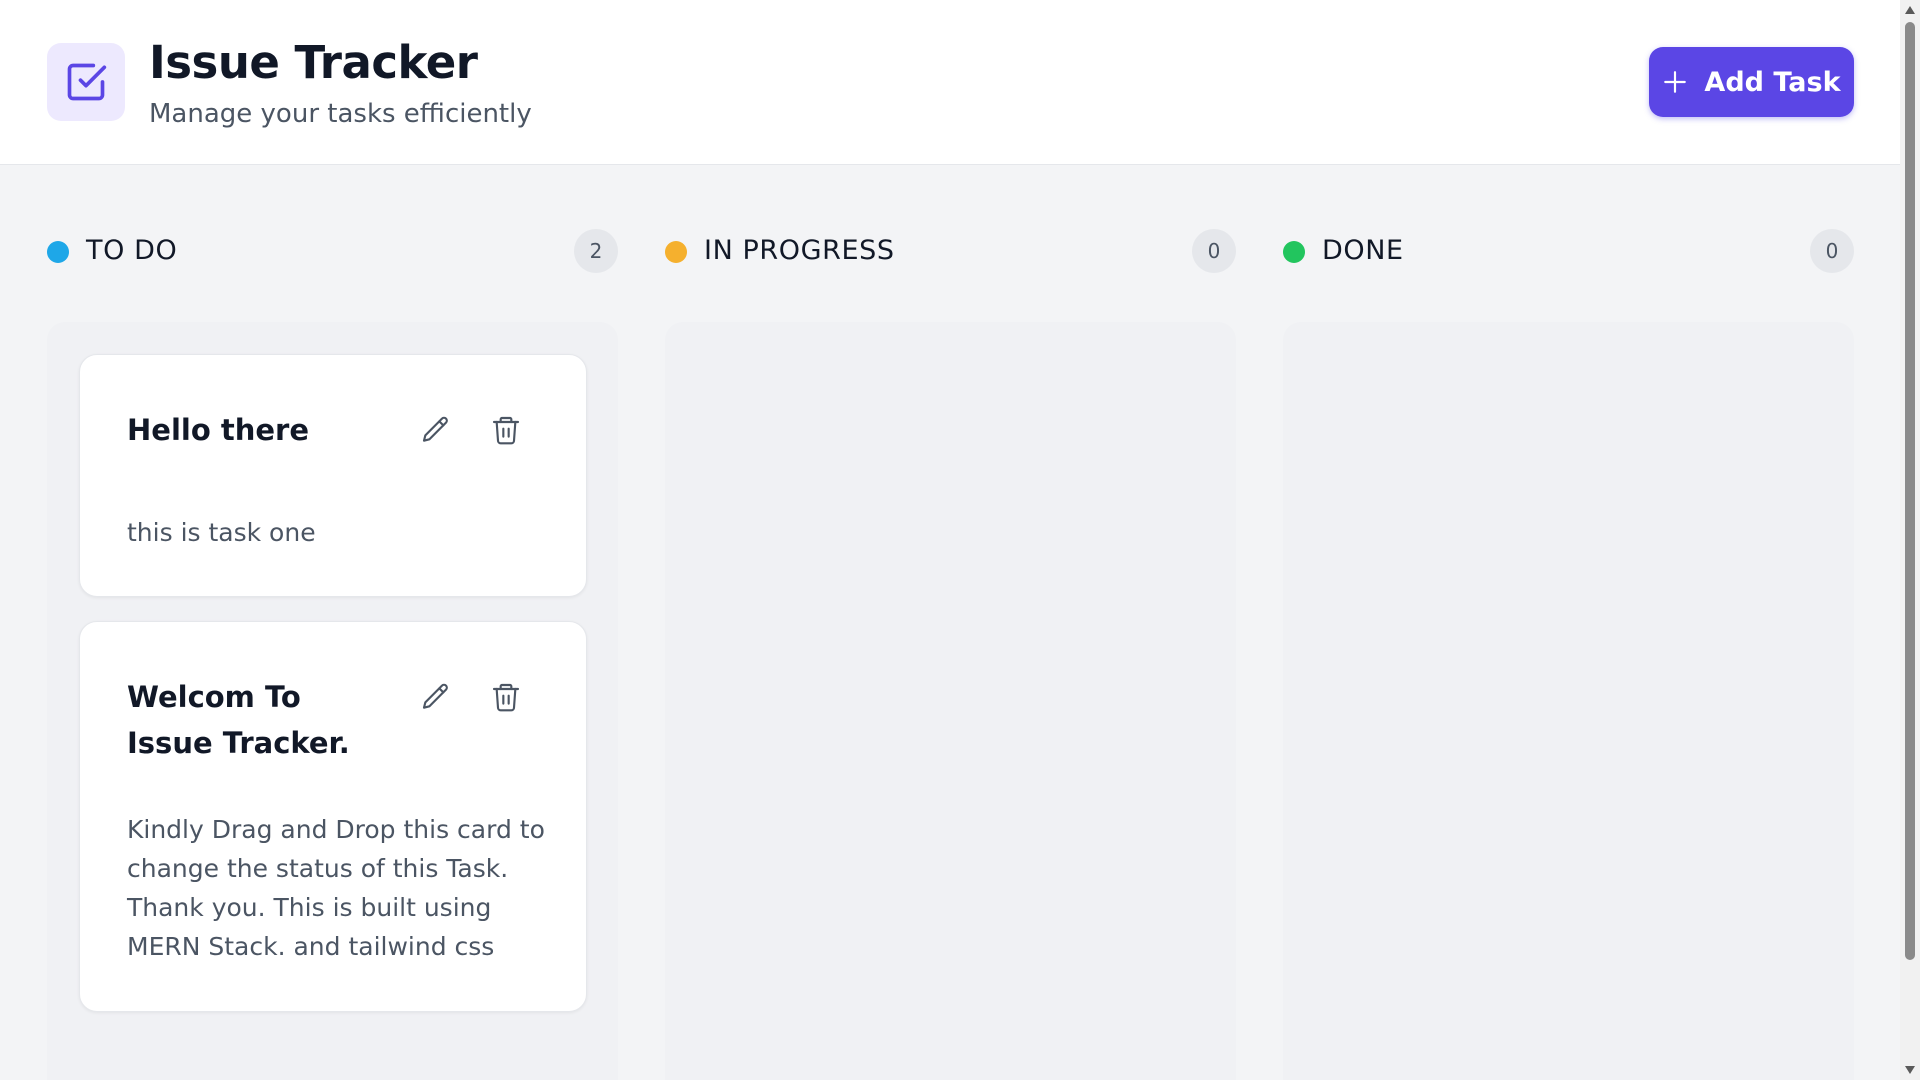 This screenshot has height=1080, width=1920. I want to click on scroll-down-arrow-icon, so click(1910, 1070).